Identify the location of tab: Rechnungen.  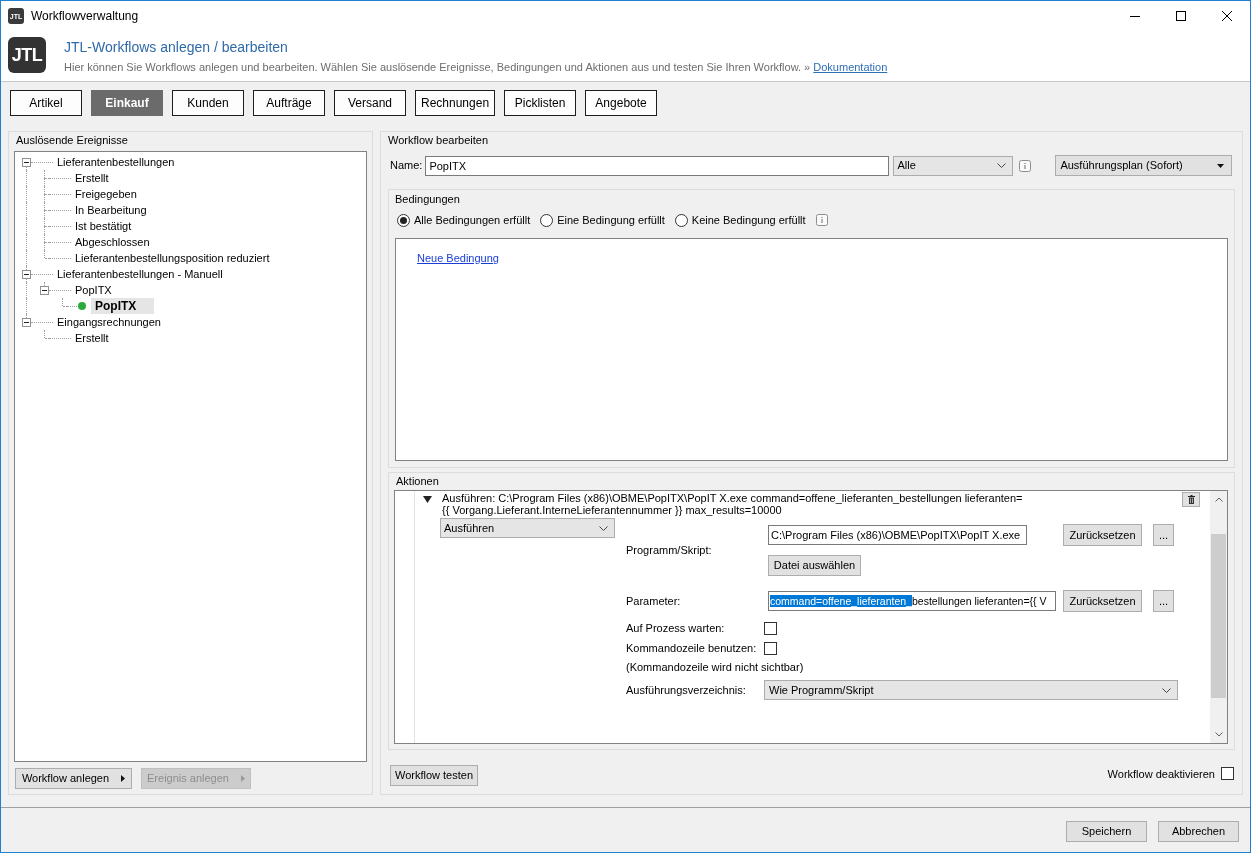
(455, 103).